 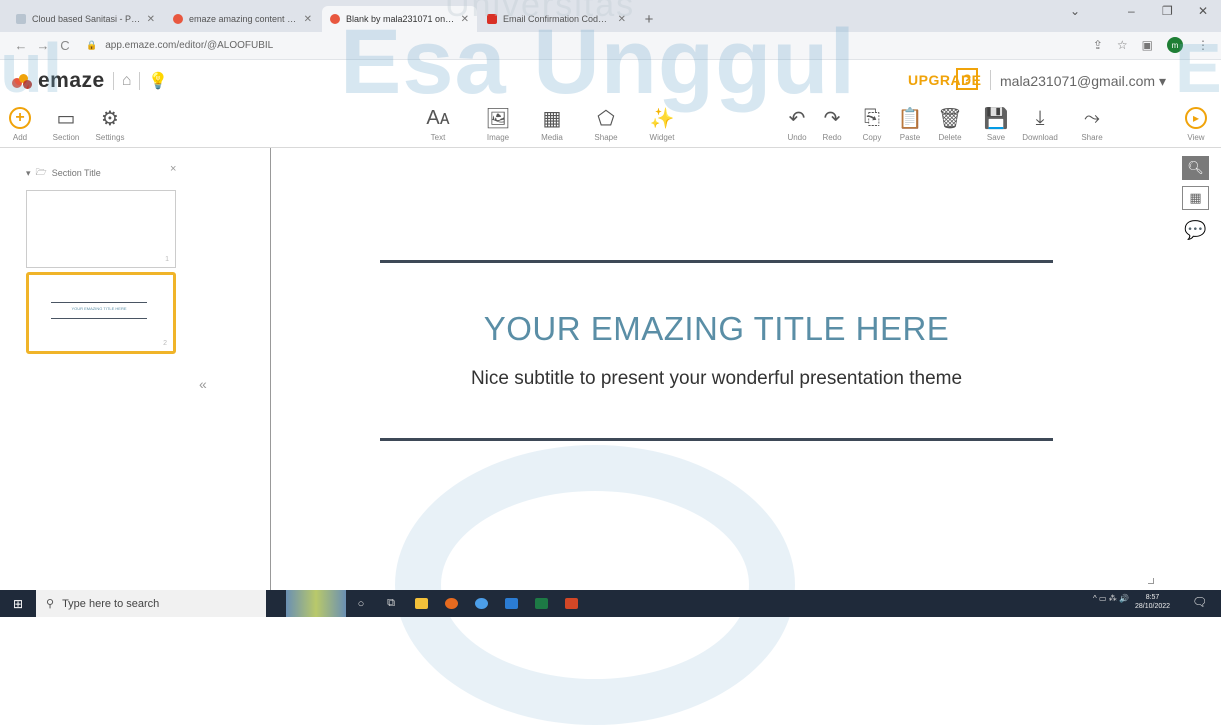 I want to click on chat-icon: 💬, so click(x=1195, y=229).